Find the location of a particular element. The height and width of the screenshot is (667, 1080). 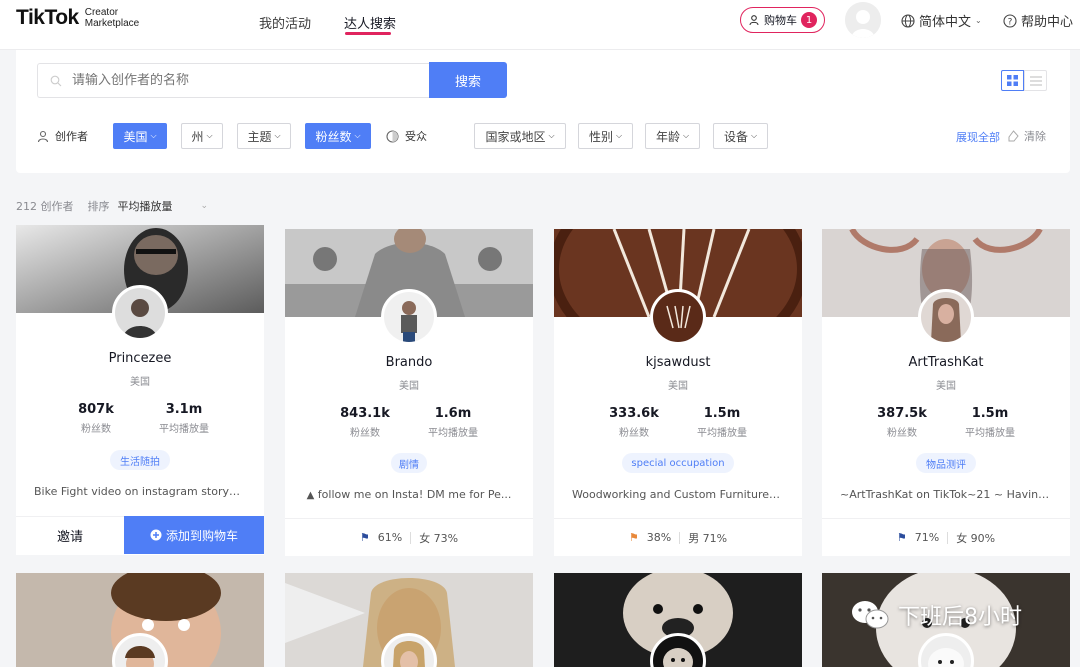

audience-country-pct: 71% is located at coordinates (927, 537).